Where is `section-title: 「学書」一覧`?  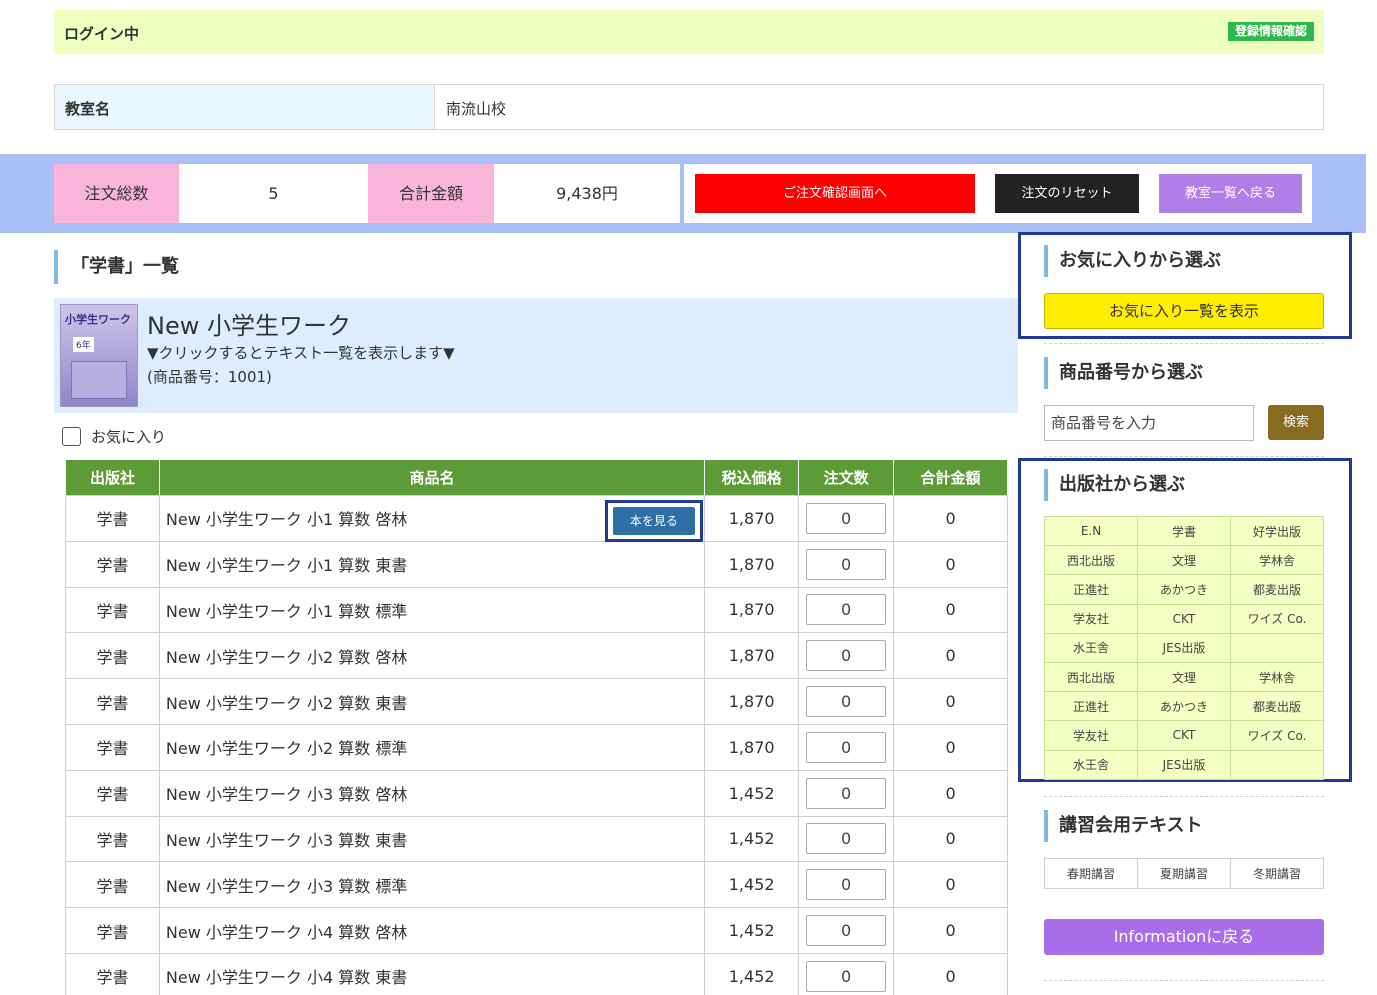 section-title: 「学書」一覧 is located at coordinates (116, 267).